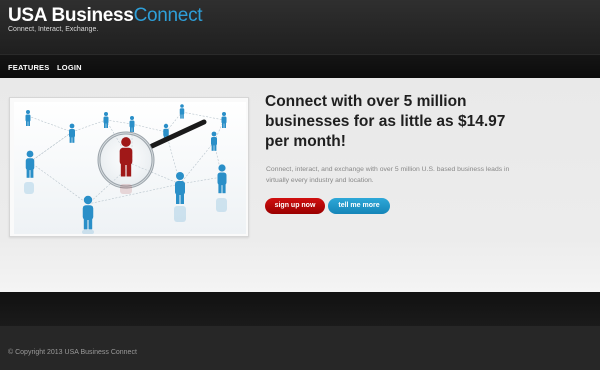  What do you see at coordinates (71, 15) in the screenshot?
I see `logo-main-text: USA Business` at bounding box center [71, 15].